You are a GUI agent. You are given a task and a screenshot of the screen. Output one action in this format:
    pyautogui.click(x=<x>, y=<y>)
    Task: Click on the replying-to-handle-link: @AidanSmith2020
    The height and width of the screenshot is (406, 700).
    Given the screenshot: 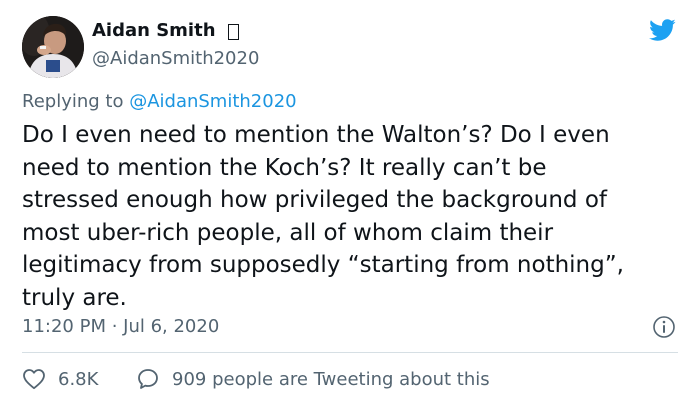 What is the action you would take?
    pyautogui.click(x=212, y=101)
    